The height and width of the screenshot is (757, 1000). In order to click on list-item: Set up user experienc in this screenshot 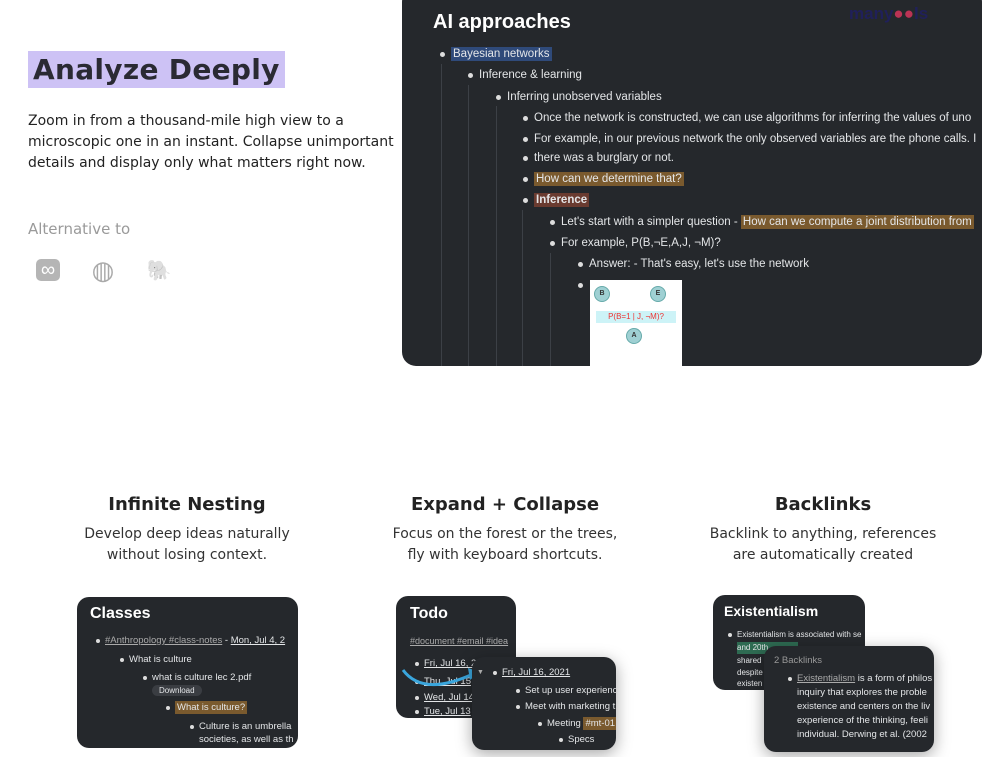, I will do `click(565, 691)`.